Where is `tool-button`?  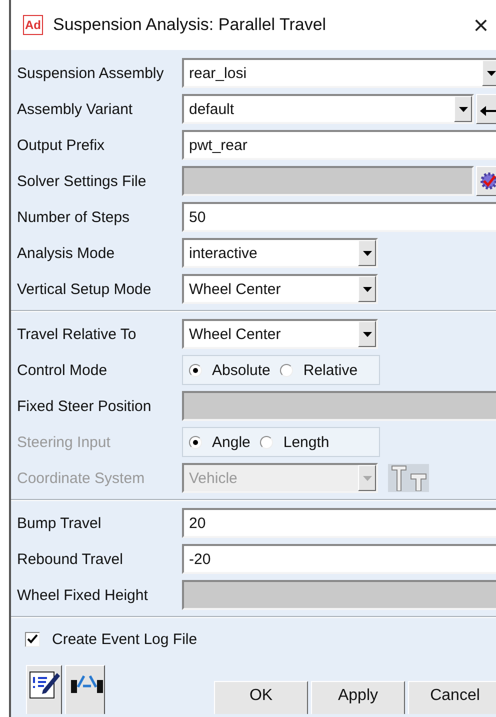
tool-button is located at coordinates (408, 478).